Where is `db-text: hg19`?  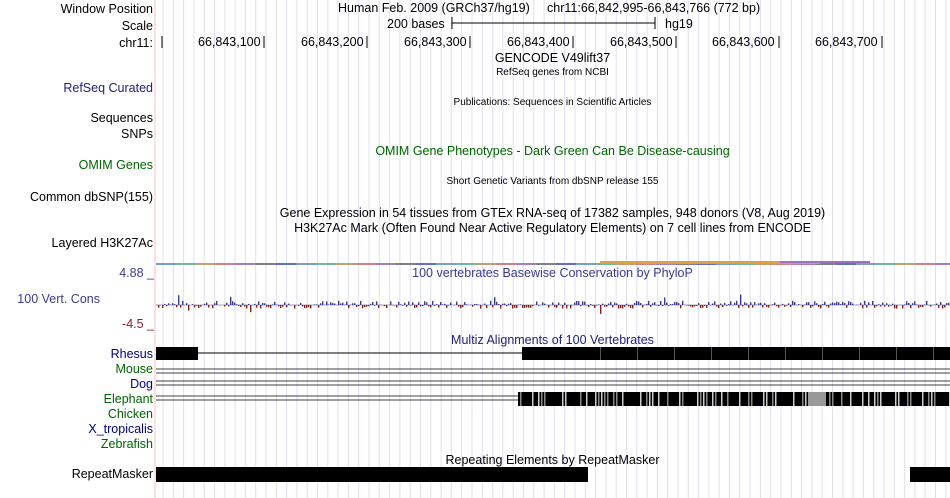 db-text: hg19 is located at coordinates (679, 24).